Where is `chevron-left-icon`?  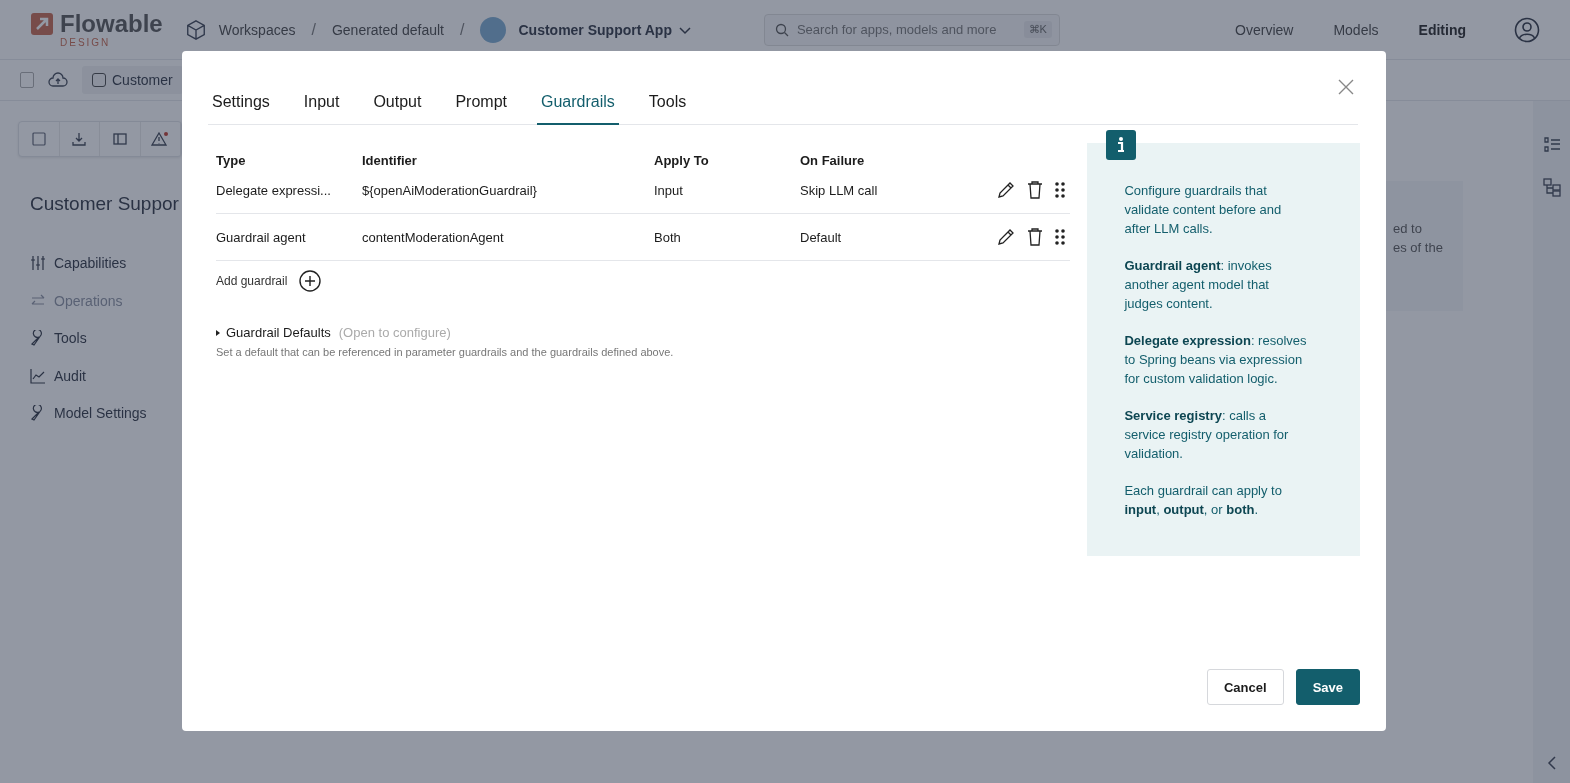 chevron-left-icon is located at coordinates (1551, 763).